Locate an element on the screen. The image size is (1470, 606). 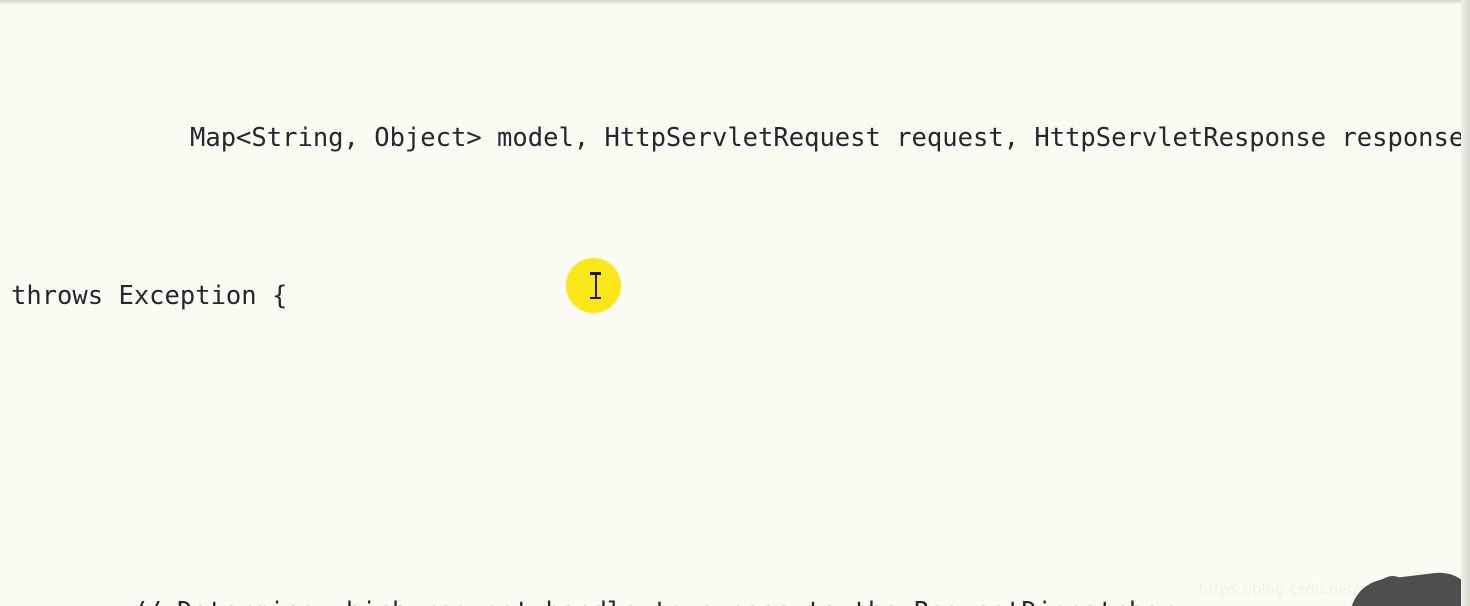
text-ibeam-cursor-icon is located at coordinates (595, 285).